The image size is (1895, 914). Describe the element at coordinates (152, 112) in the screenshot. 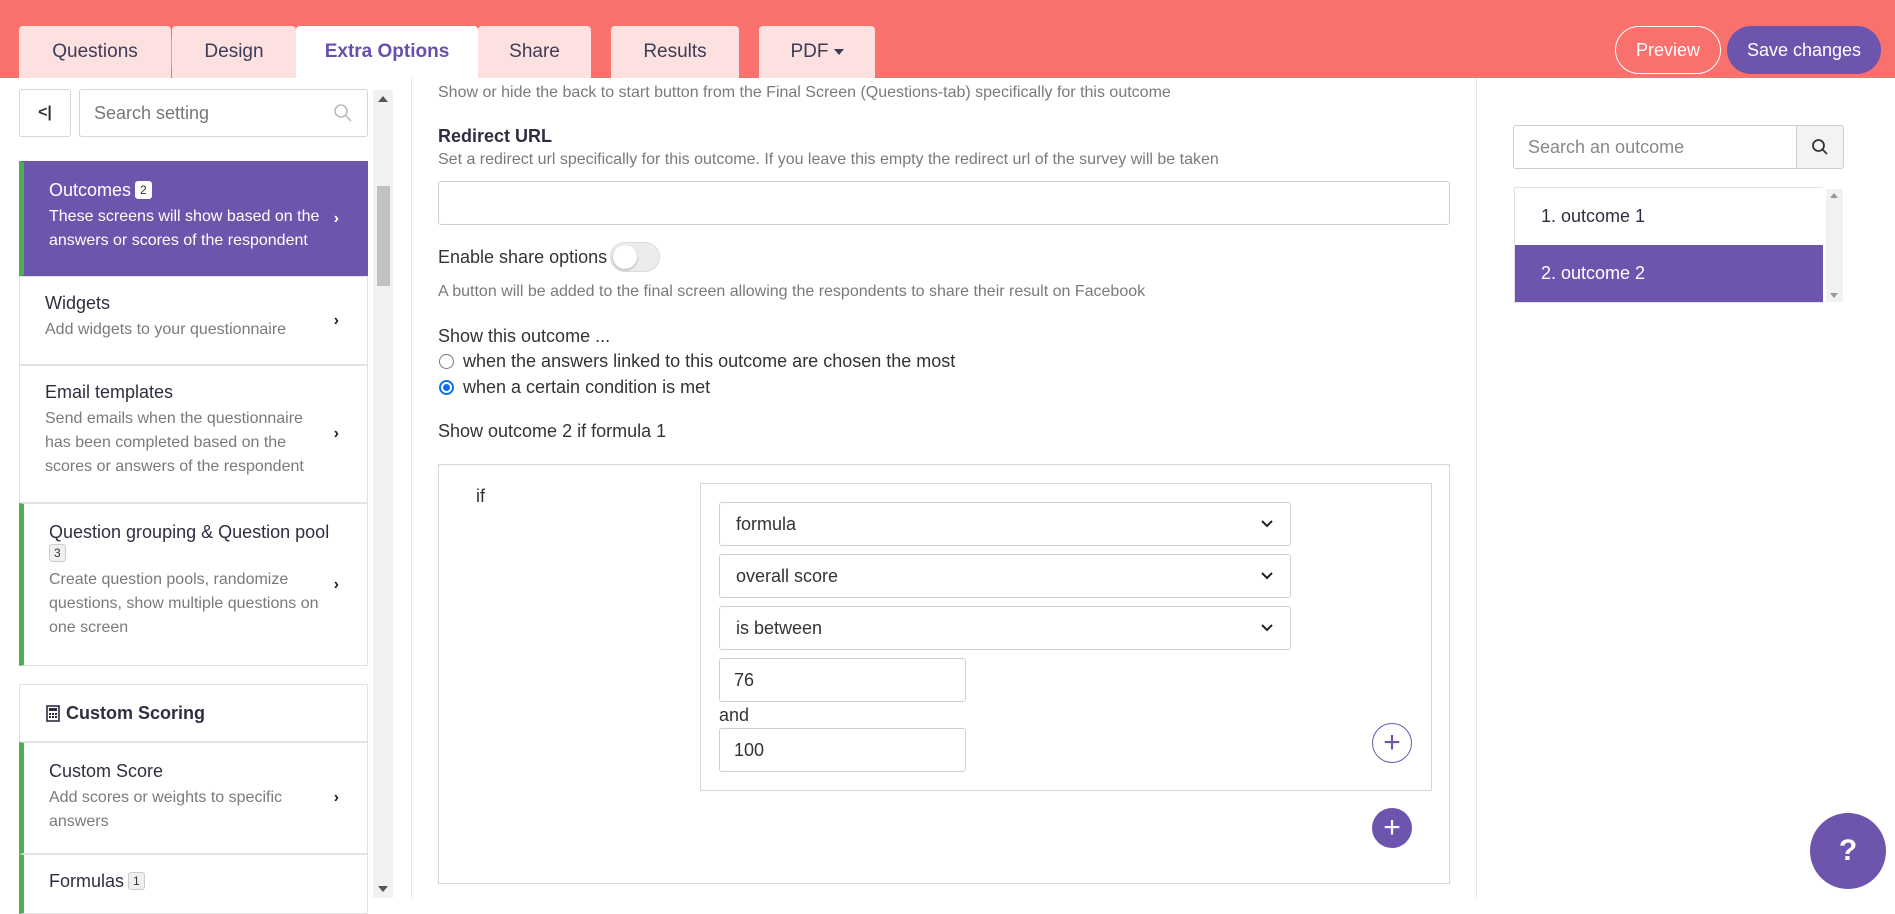

I see `search-setting-placeholder: Search setting` at that location.